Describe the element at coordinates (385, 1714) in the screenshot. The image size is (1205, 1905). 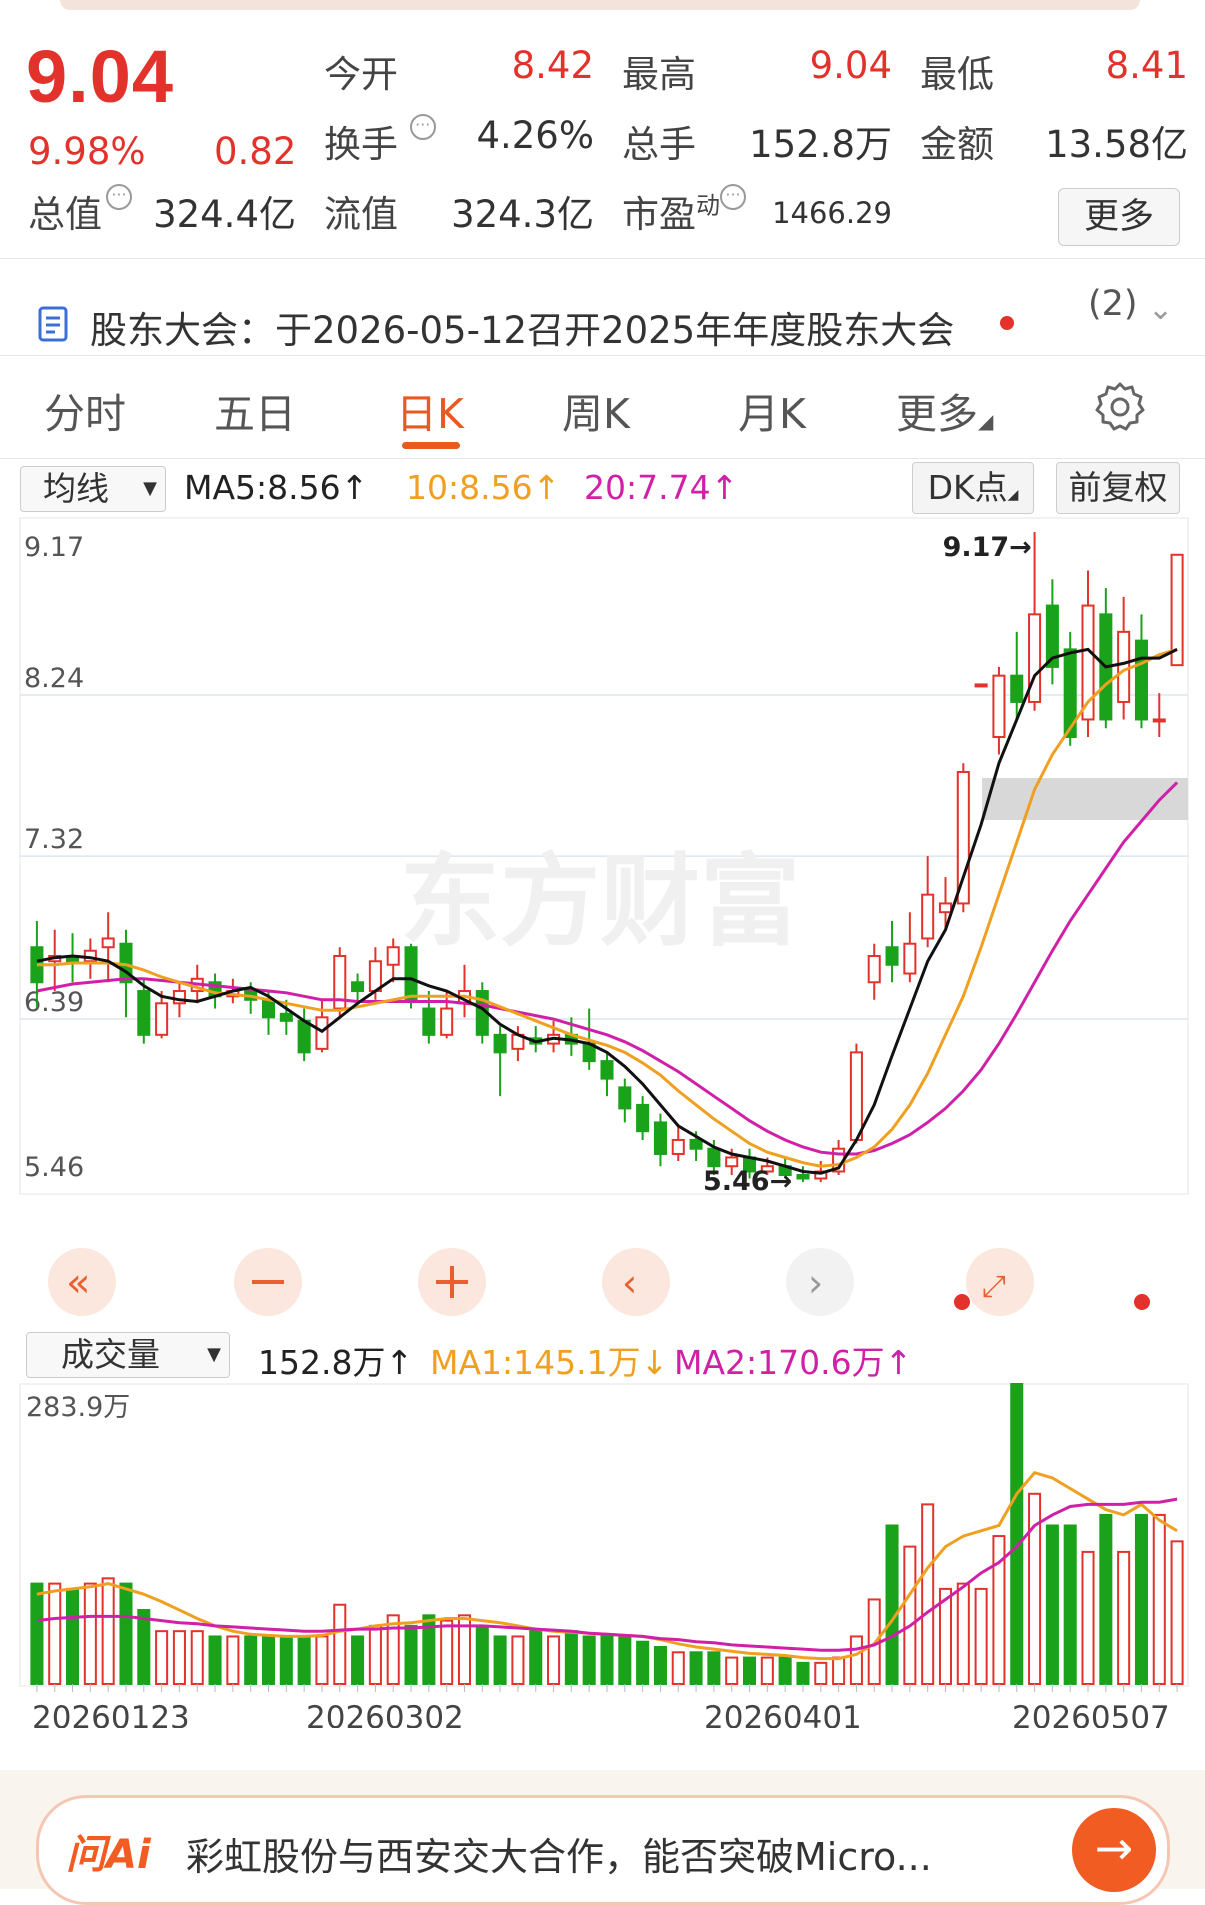
I see `date-label: 20260302` at that location.